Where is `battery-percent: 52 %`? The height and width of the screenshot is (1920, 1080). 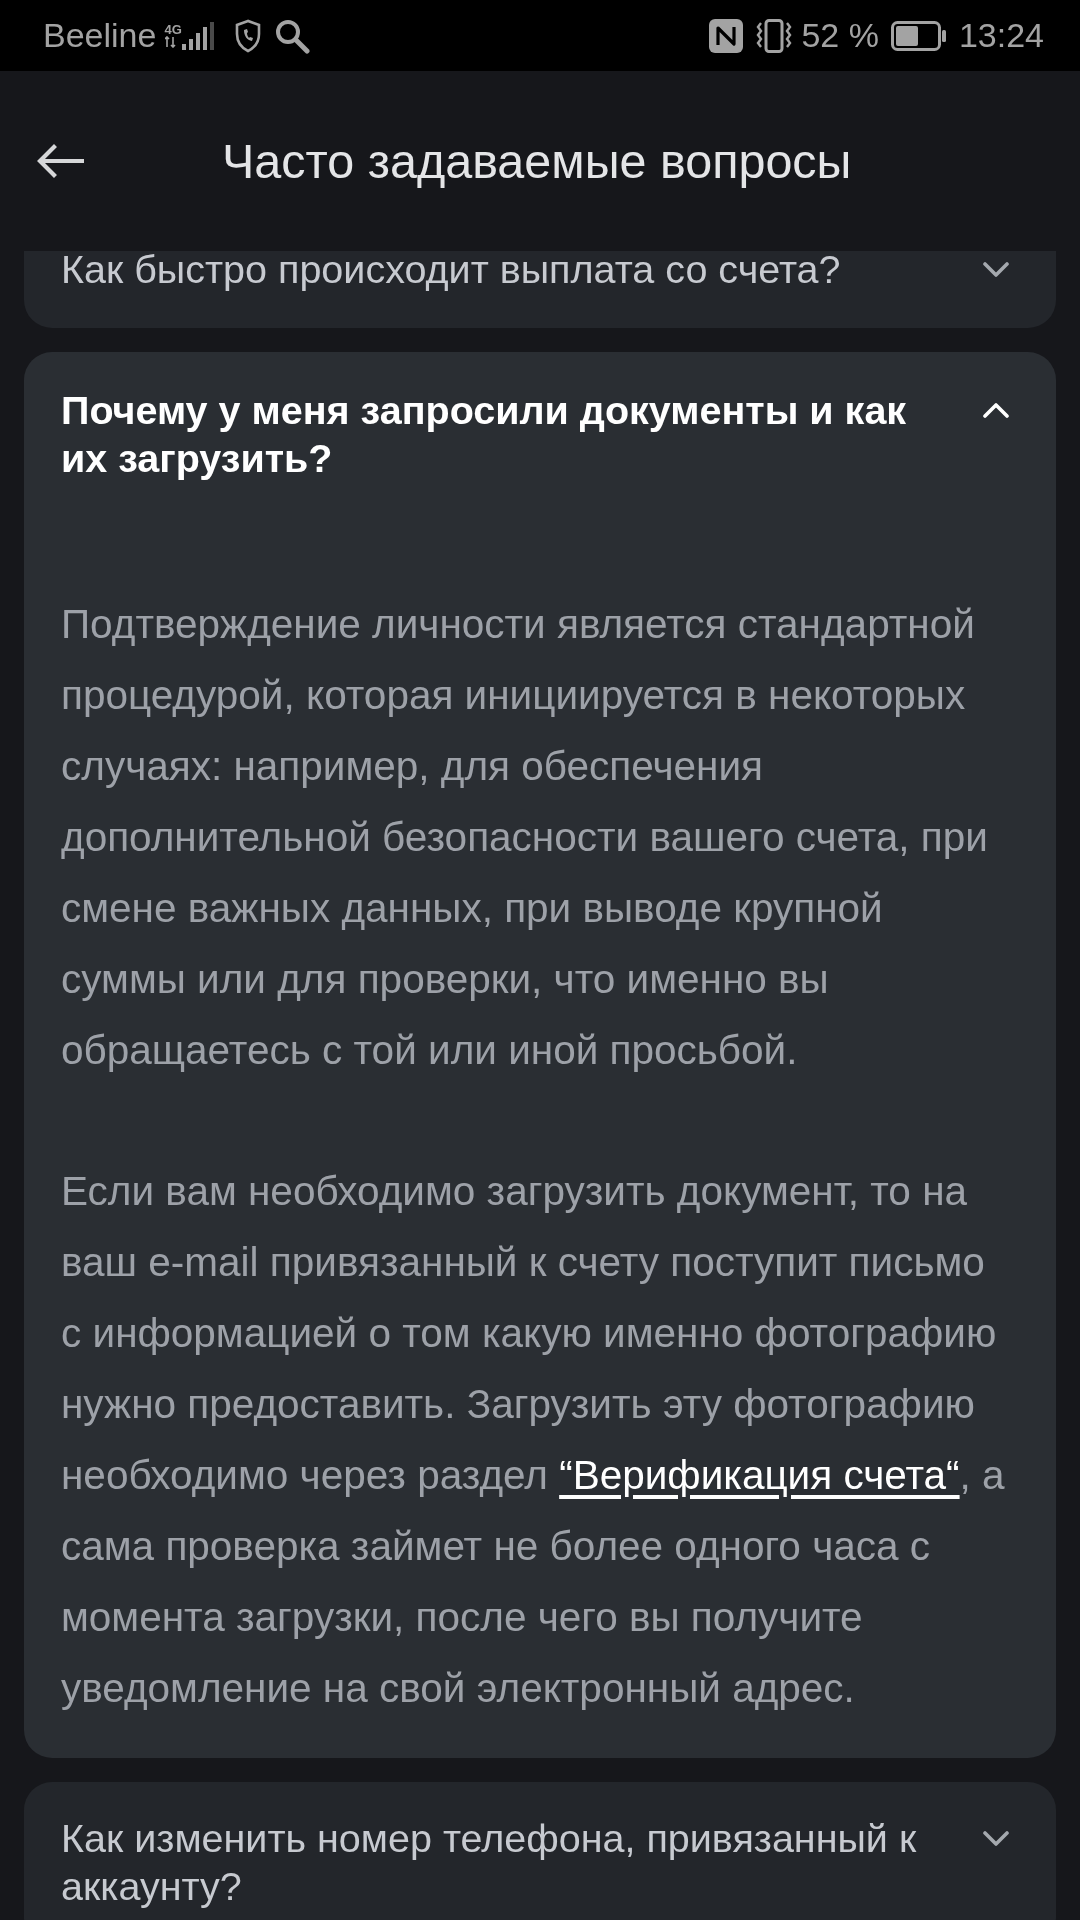
battery-percent: 52 % is located at coordinates (840, 35).